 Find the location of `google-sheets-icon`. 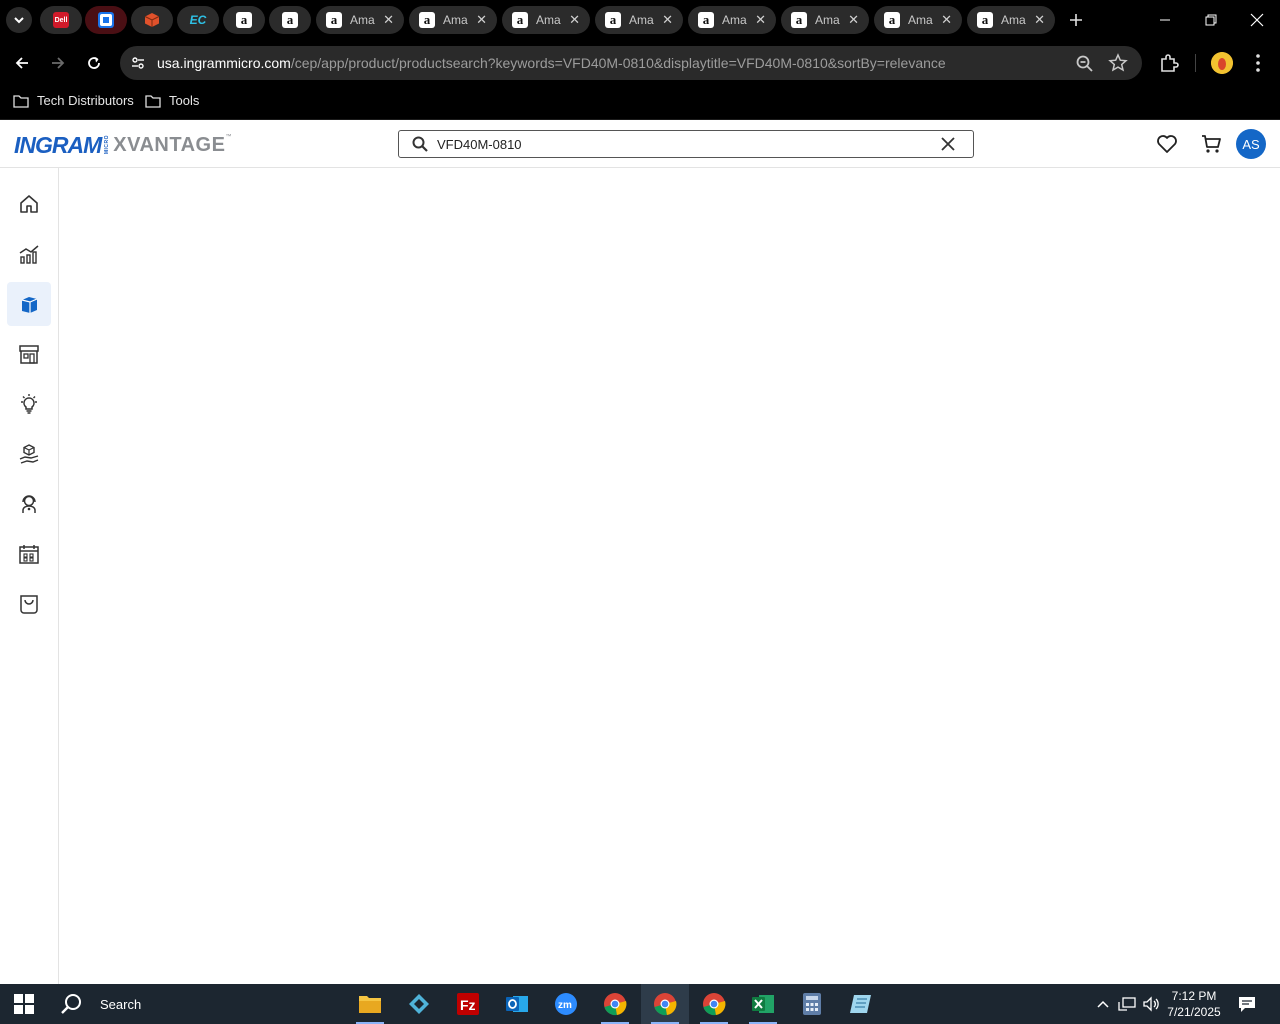

google-sheets-icon is located at coordinates (106, 20).